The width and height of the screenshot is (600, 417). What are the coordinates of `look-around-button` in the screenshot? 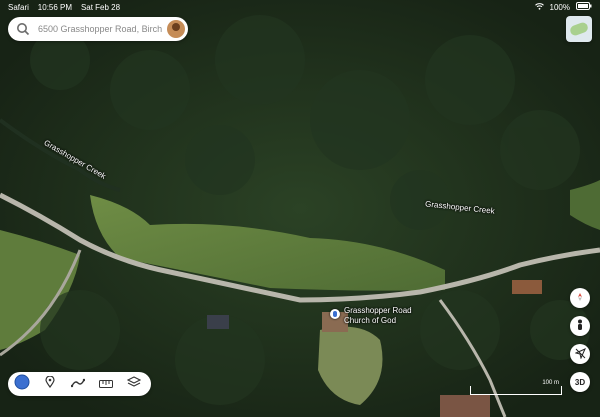 It's located at (580, 326).